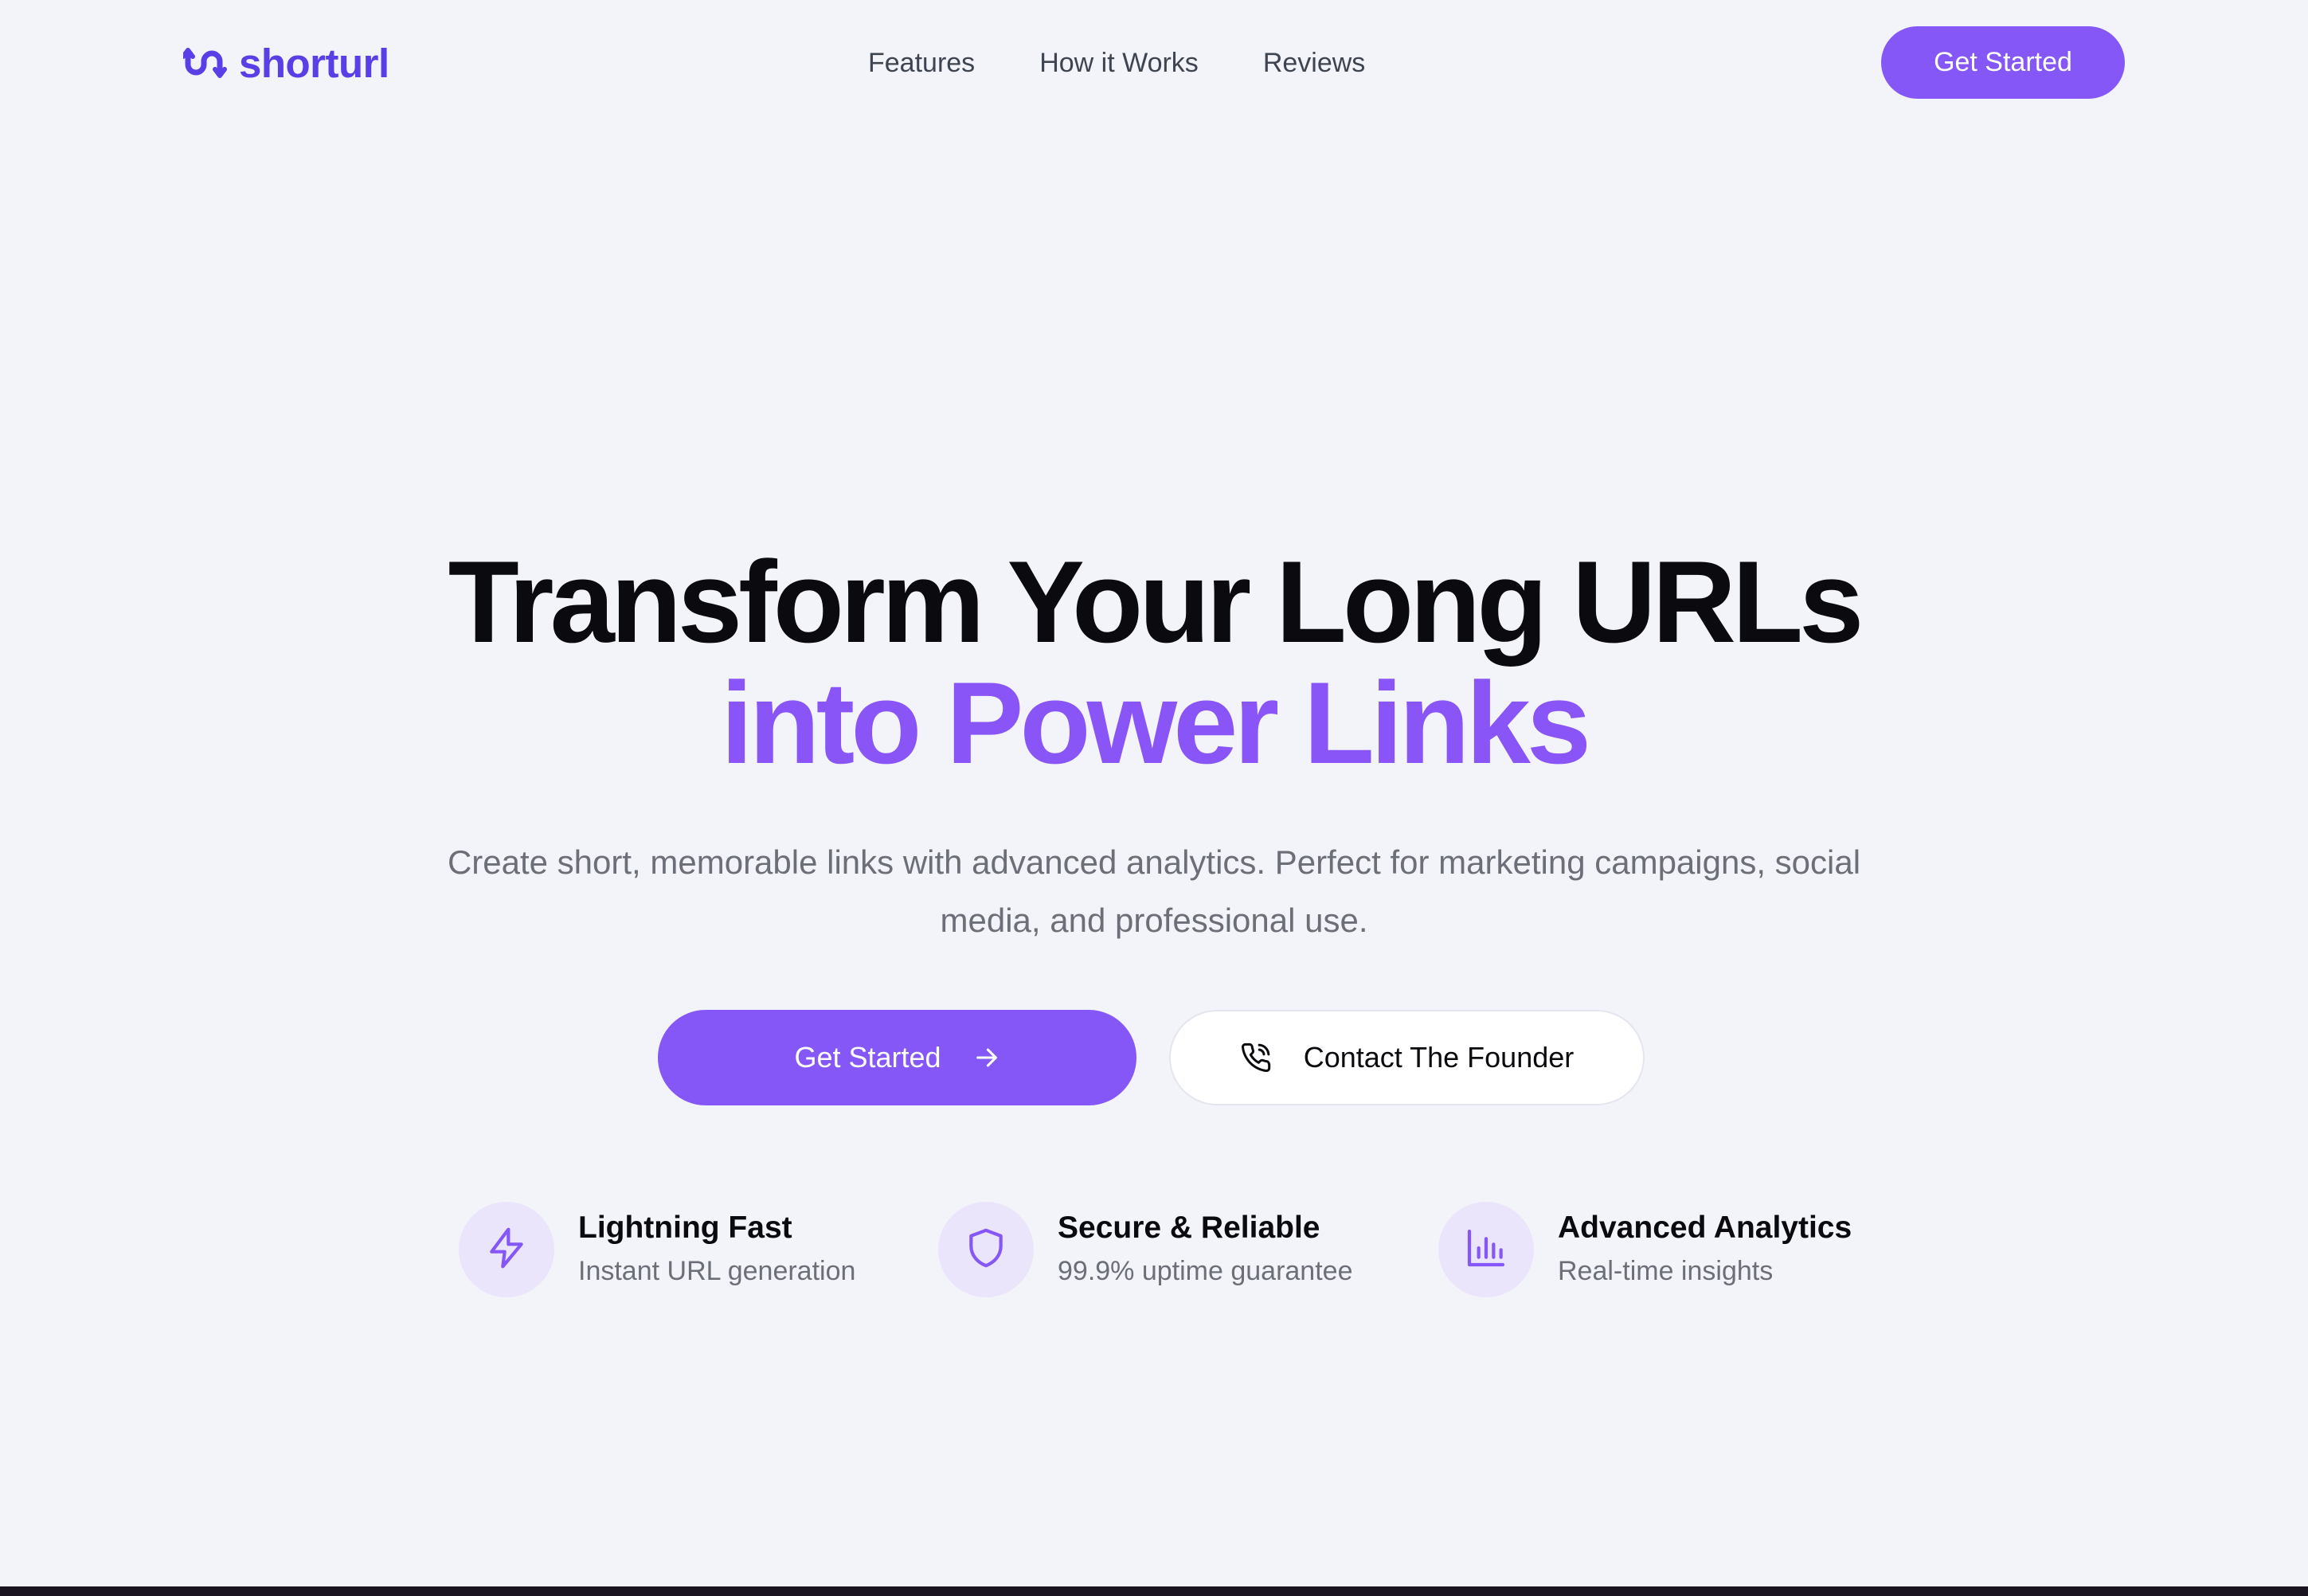 The image size is (2308, 1596). What do you see at coordinates (1705, 1249) in the screenshot?
I see `feature-text: Advanced Analytics Real-time insights` at bounding box center [1705, 1249].